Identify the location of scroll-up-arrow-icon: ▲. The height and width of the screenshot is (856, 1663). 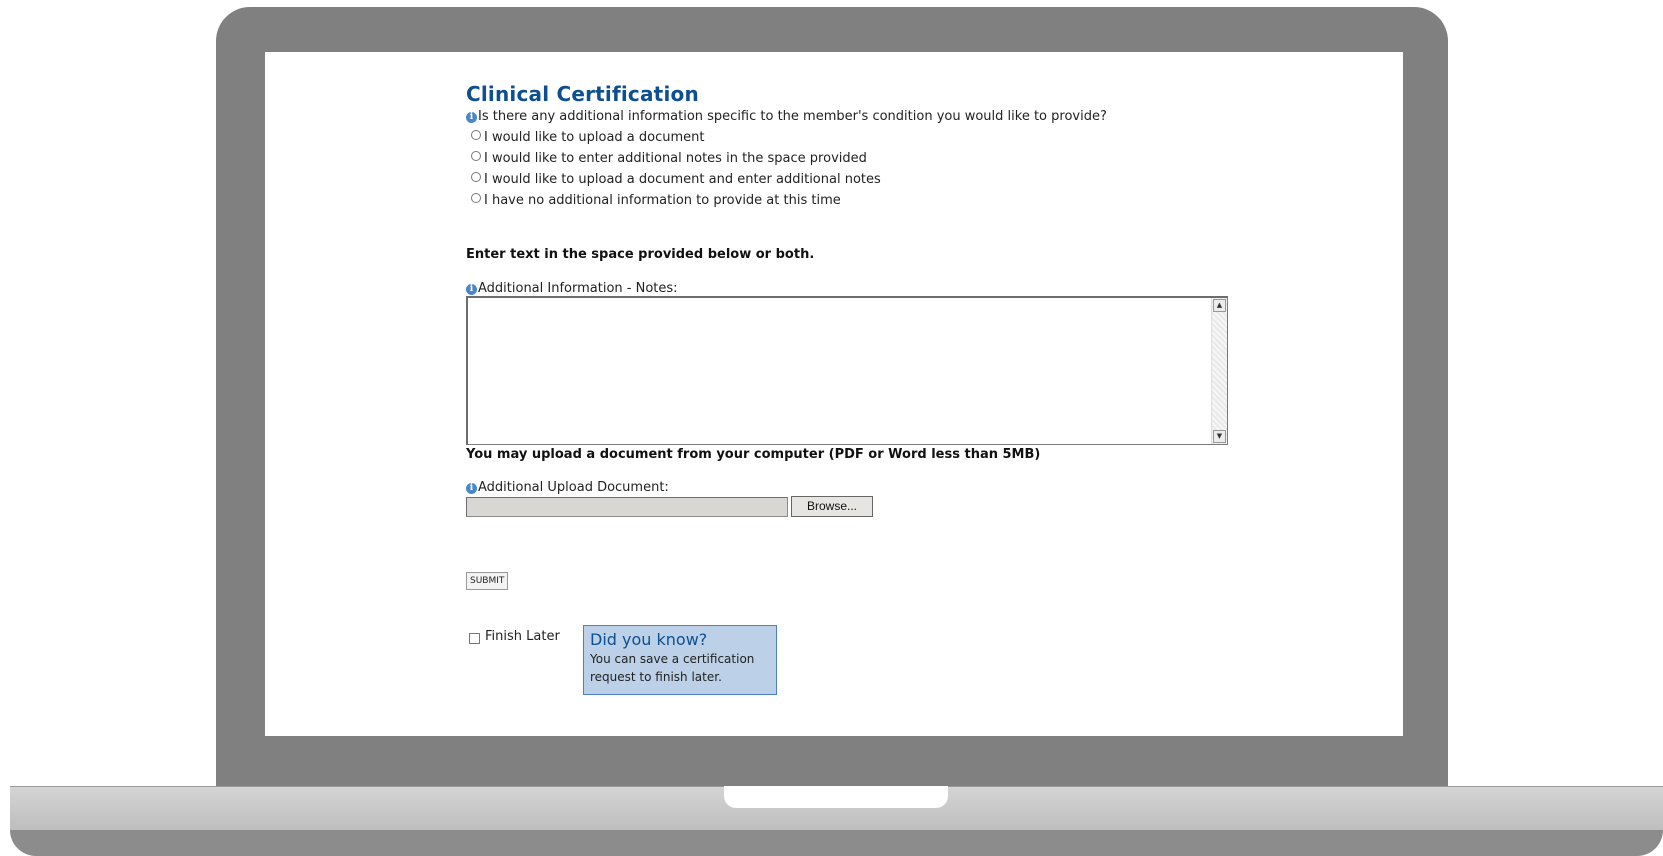
(1219, 305).